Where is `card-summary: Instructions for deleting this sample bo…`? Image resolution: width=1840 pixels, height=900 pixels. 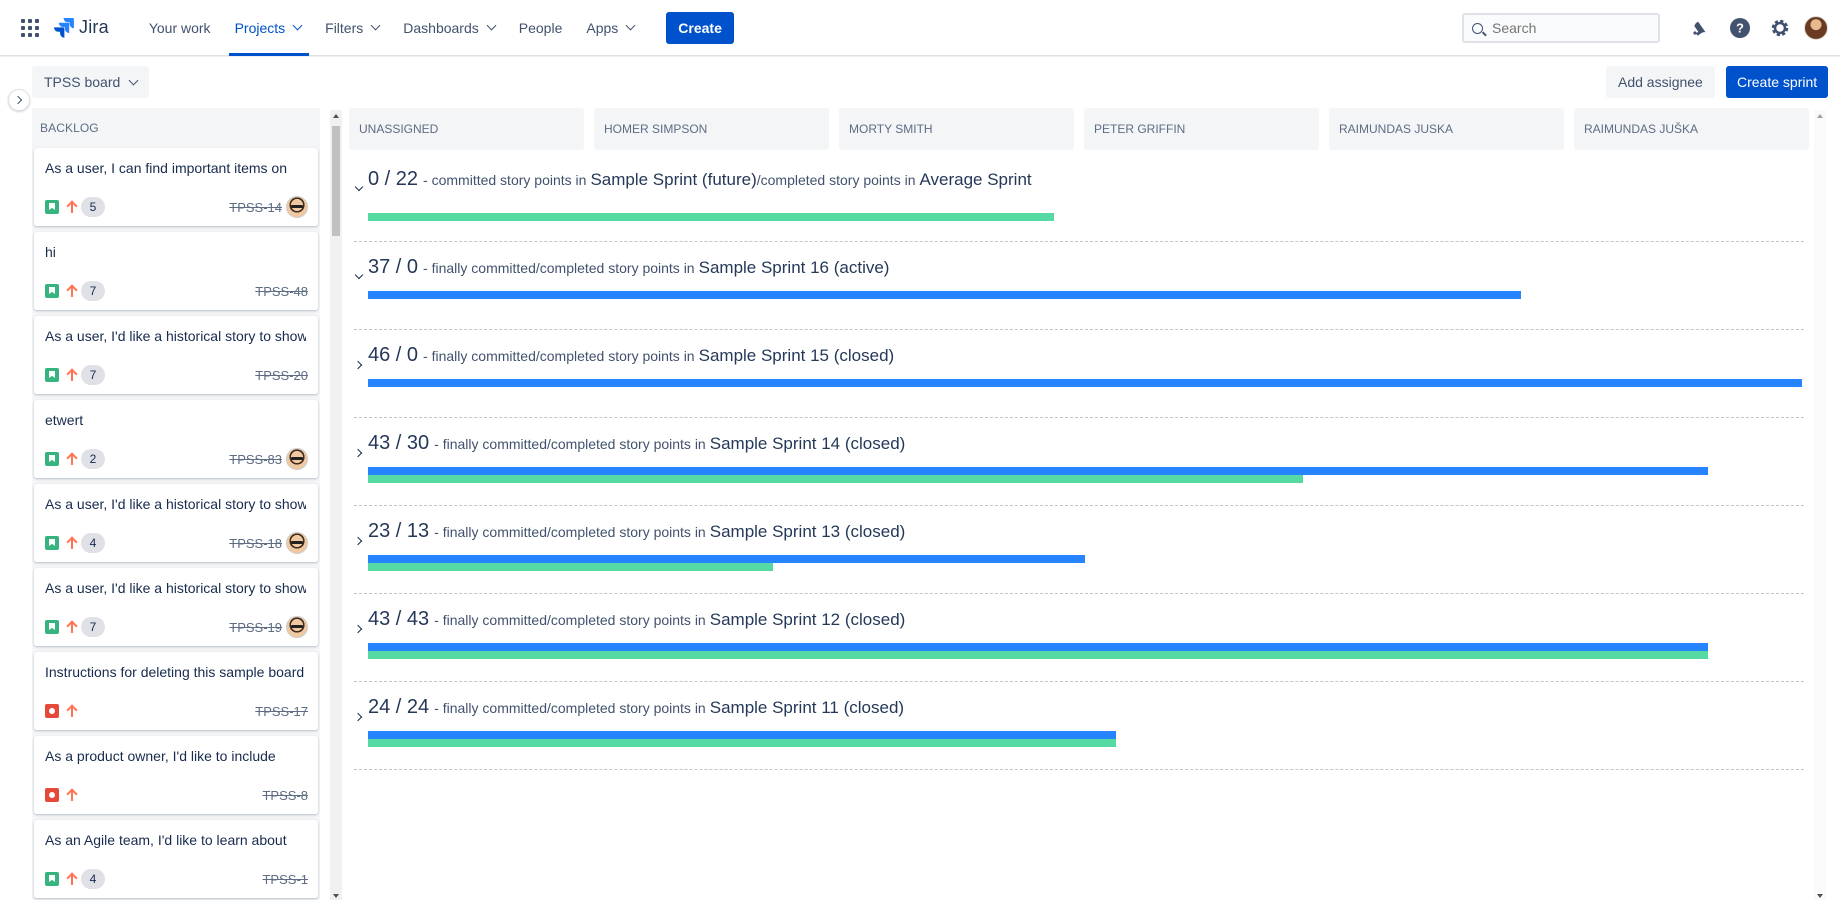
card-summary: Instructions for deleting this sample bo… is located at coordinates (175, 672).